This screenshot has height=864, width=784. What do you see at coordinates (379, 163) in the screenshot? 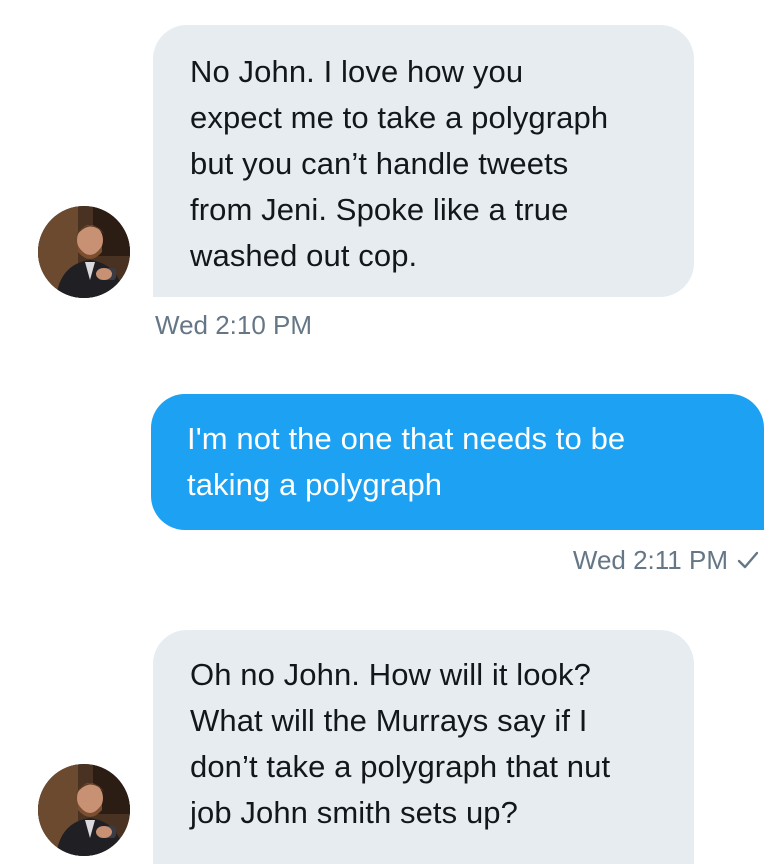
I see `message-line: but you can’t handle tweets` at bounding box center [379, 163].